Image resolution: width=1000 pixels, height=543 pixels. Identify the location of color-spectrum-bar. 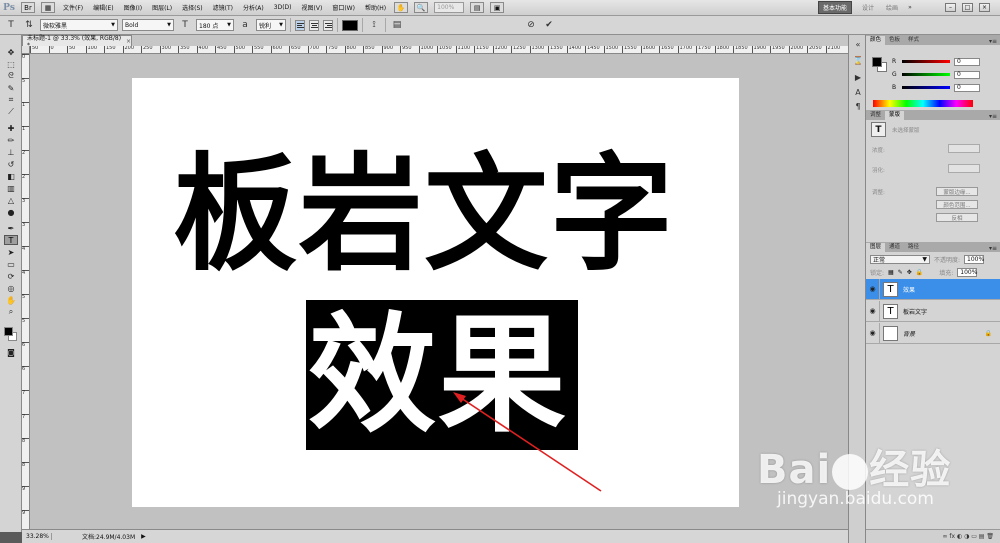
(923, 103).